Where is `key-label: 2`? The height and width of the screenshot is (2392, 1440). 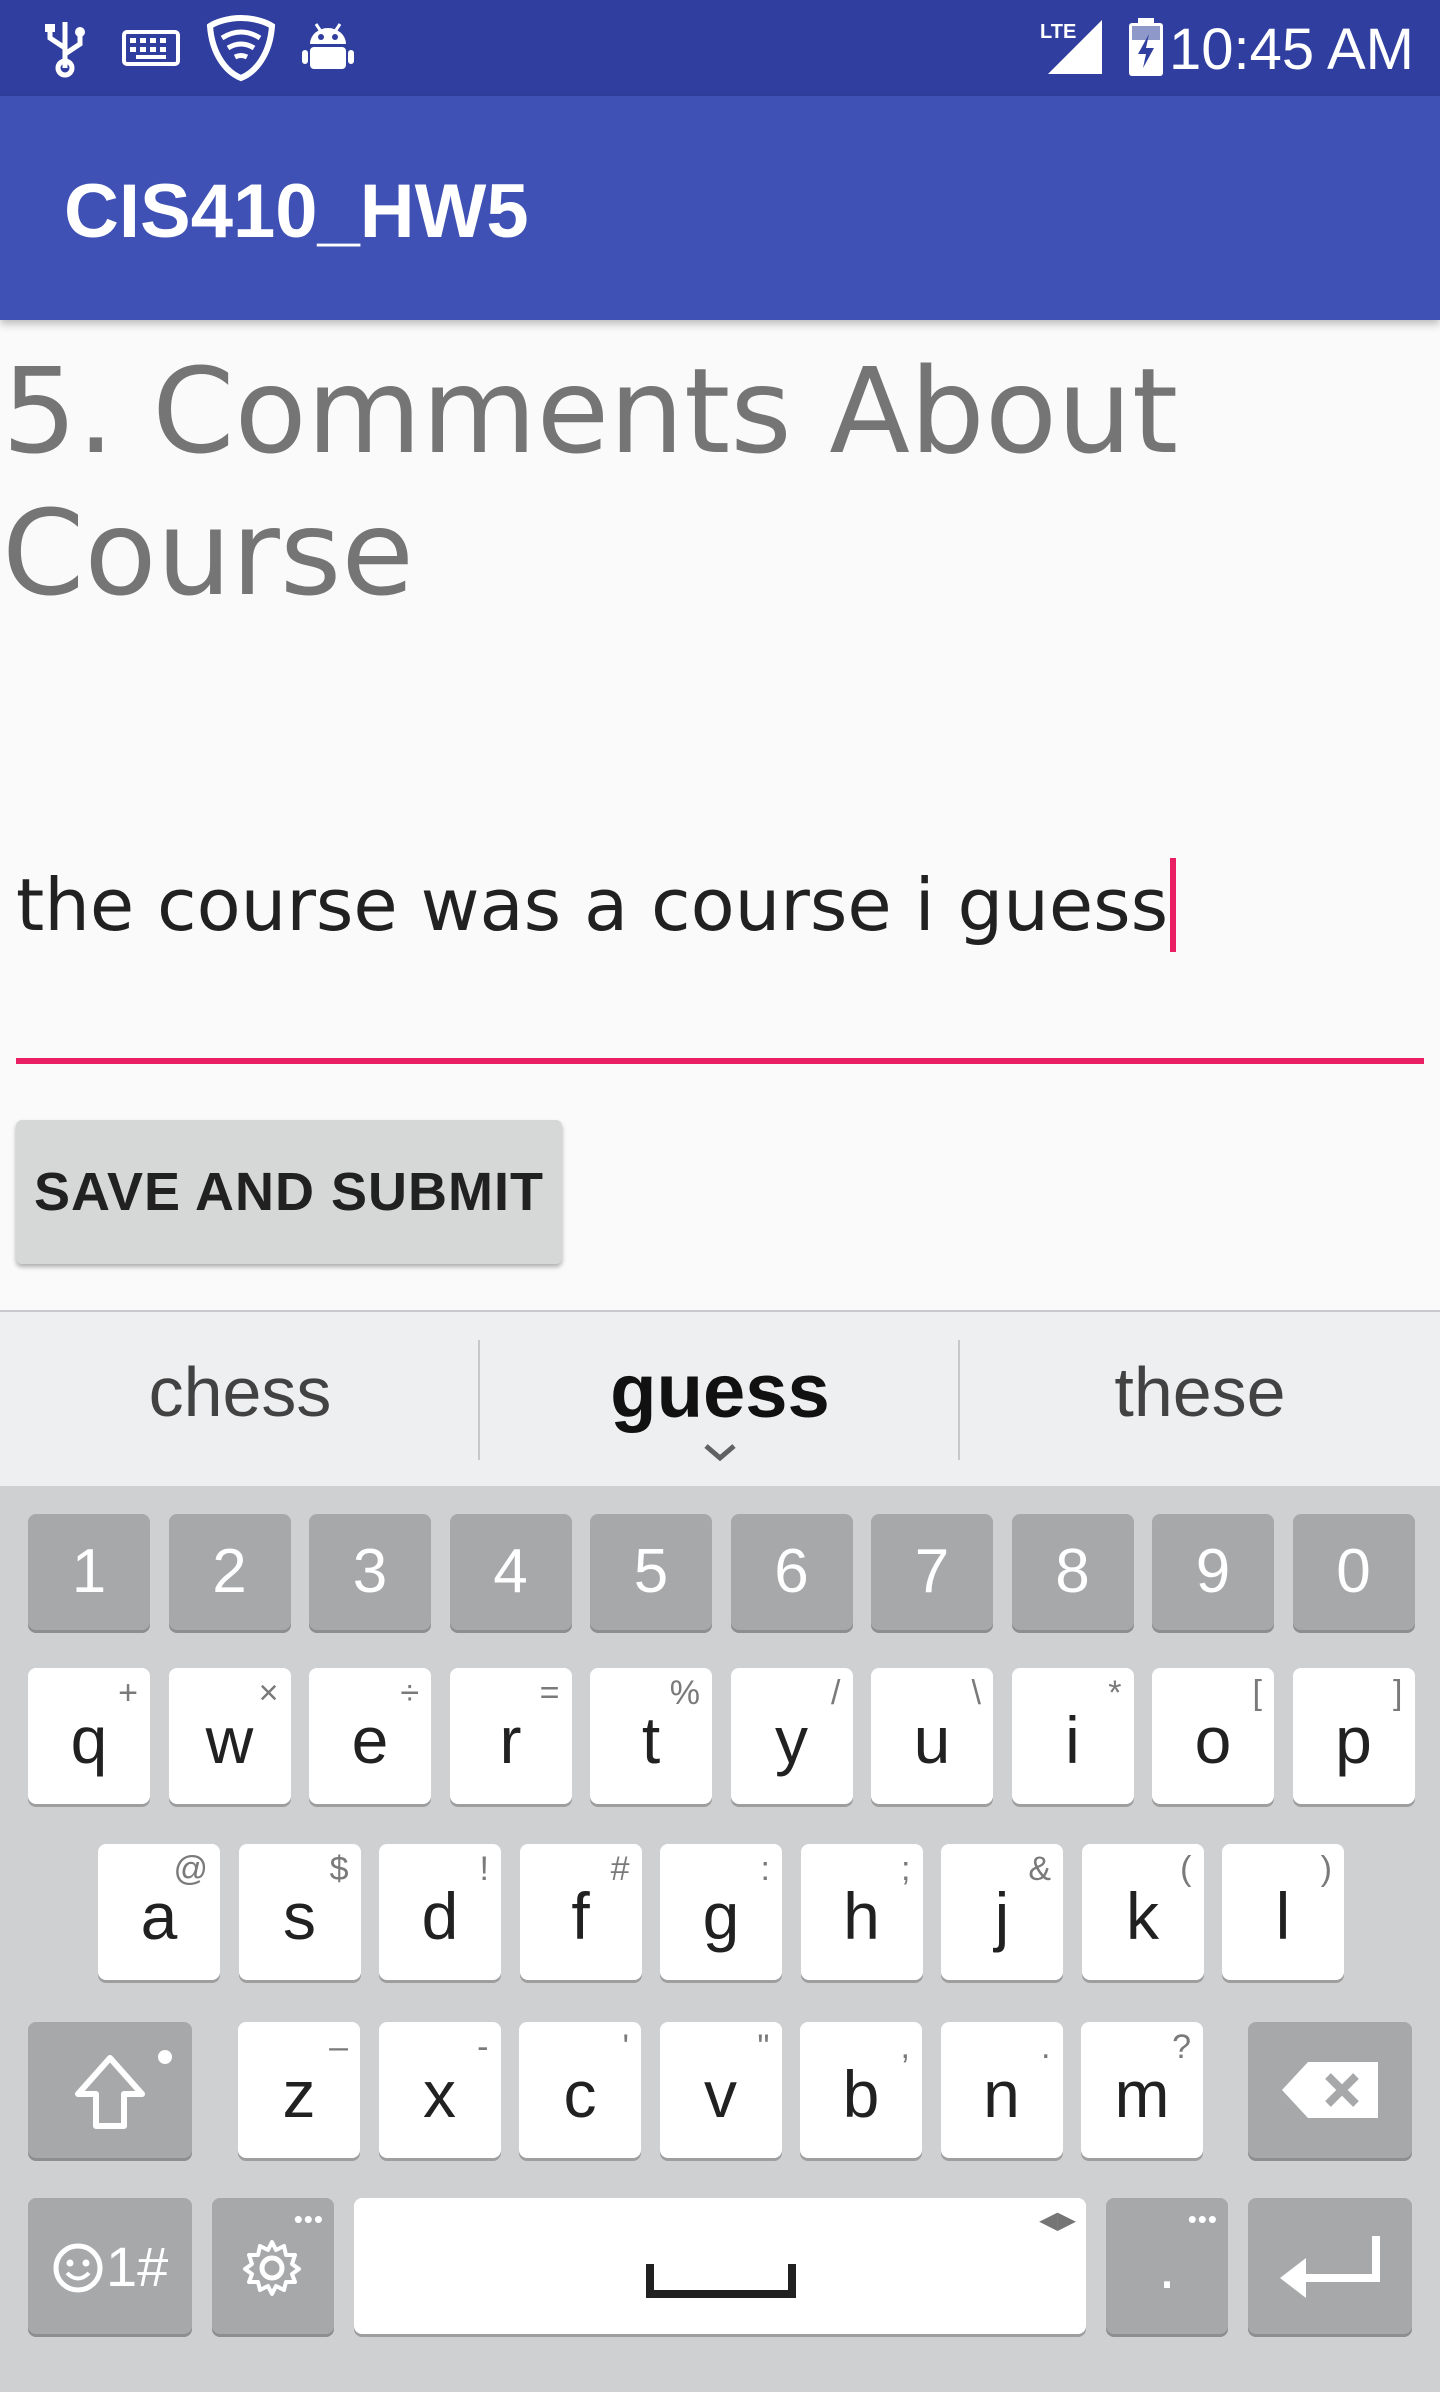
key-label: 2 is located at coordinates (229, 1571).